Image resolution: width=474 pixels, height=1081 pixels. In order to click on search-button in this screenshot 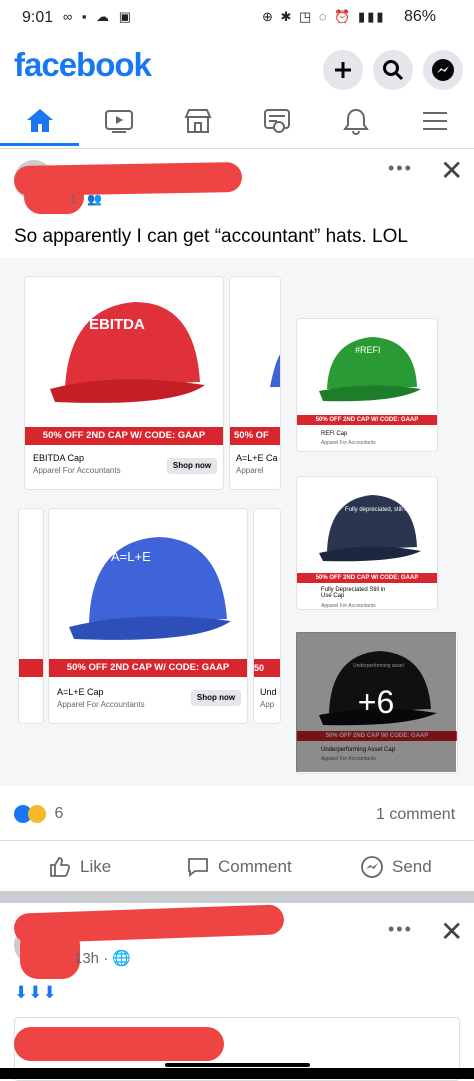, I will do `click(393, 70)`.